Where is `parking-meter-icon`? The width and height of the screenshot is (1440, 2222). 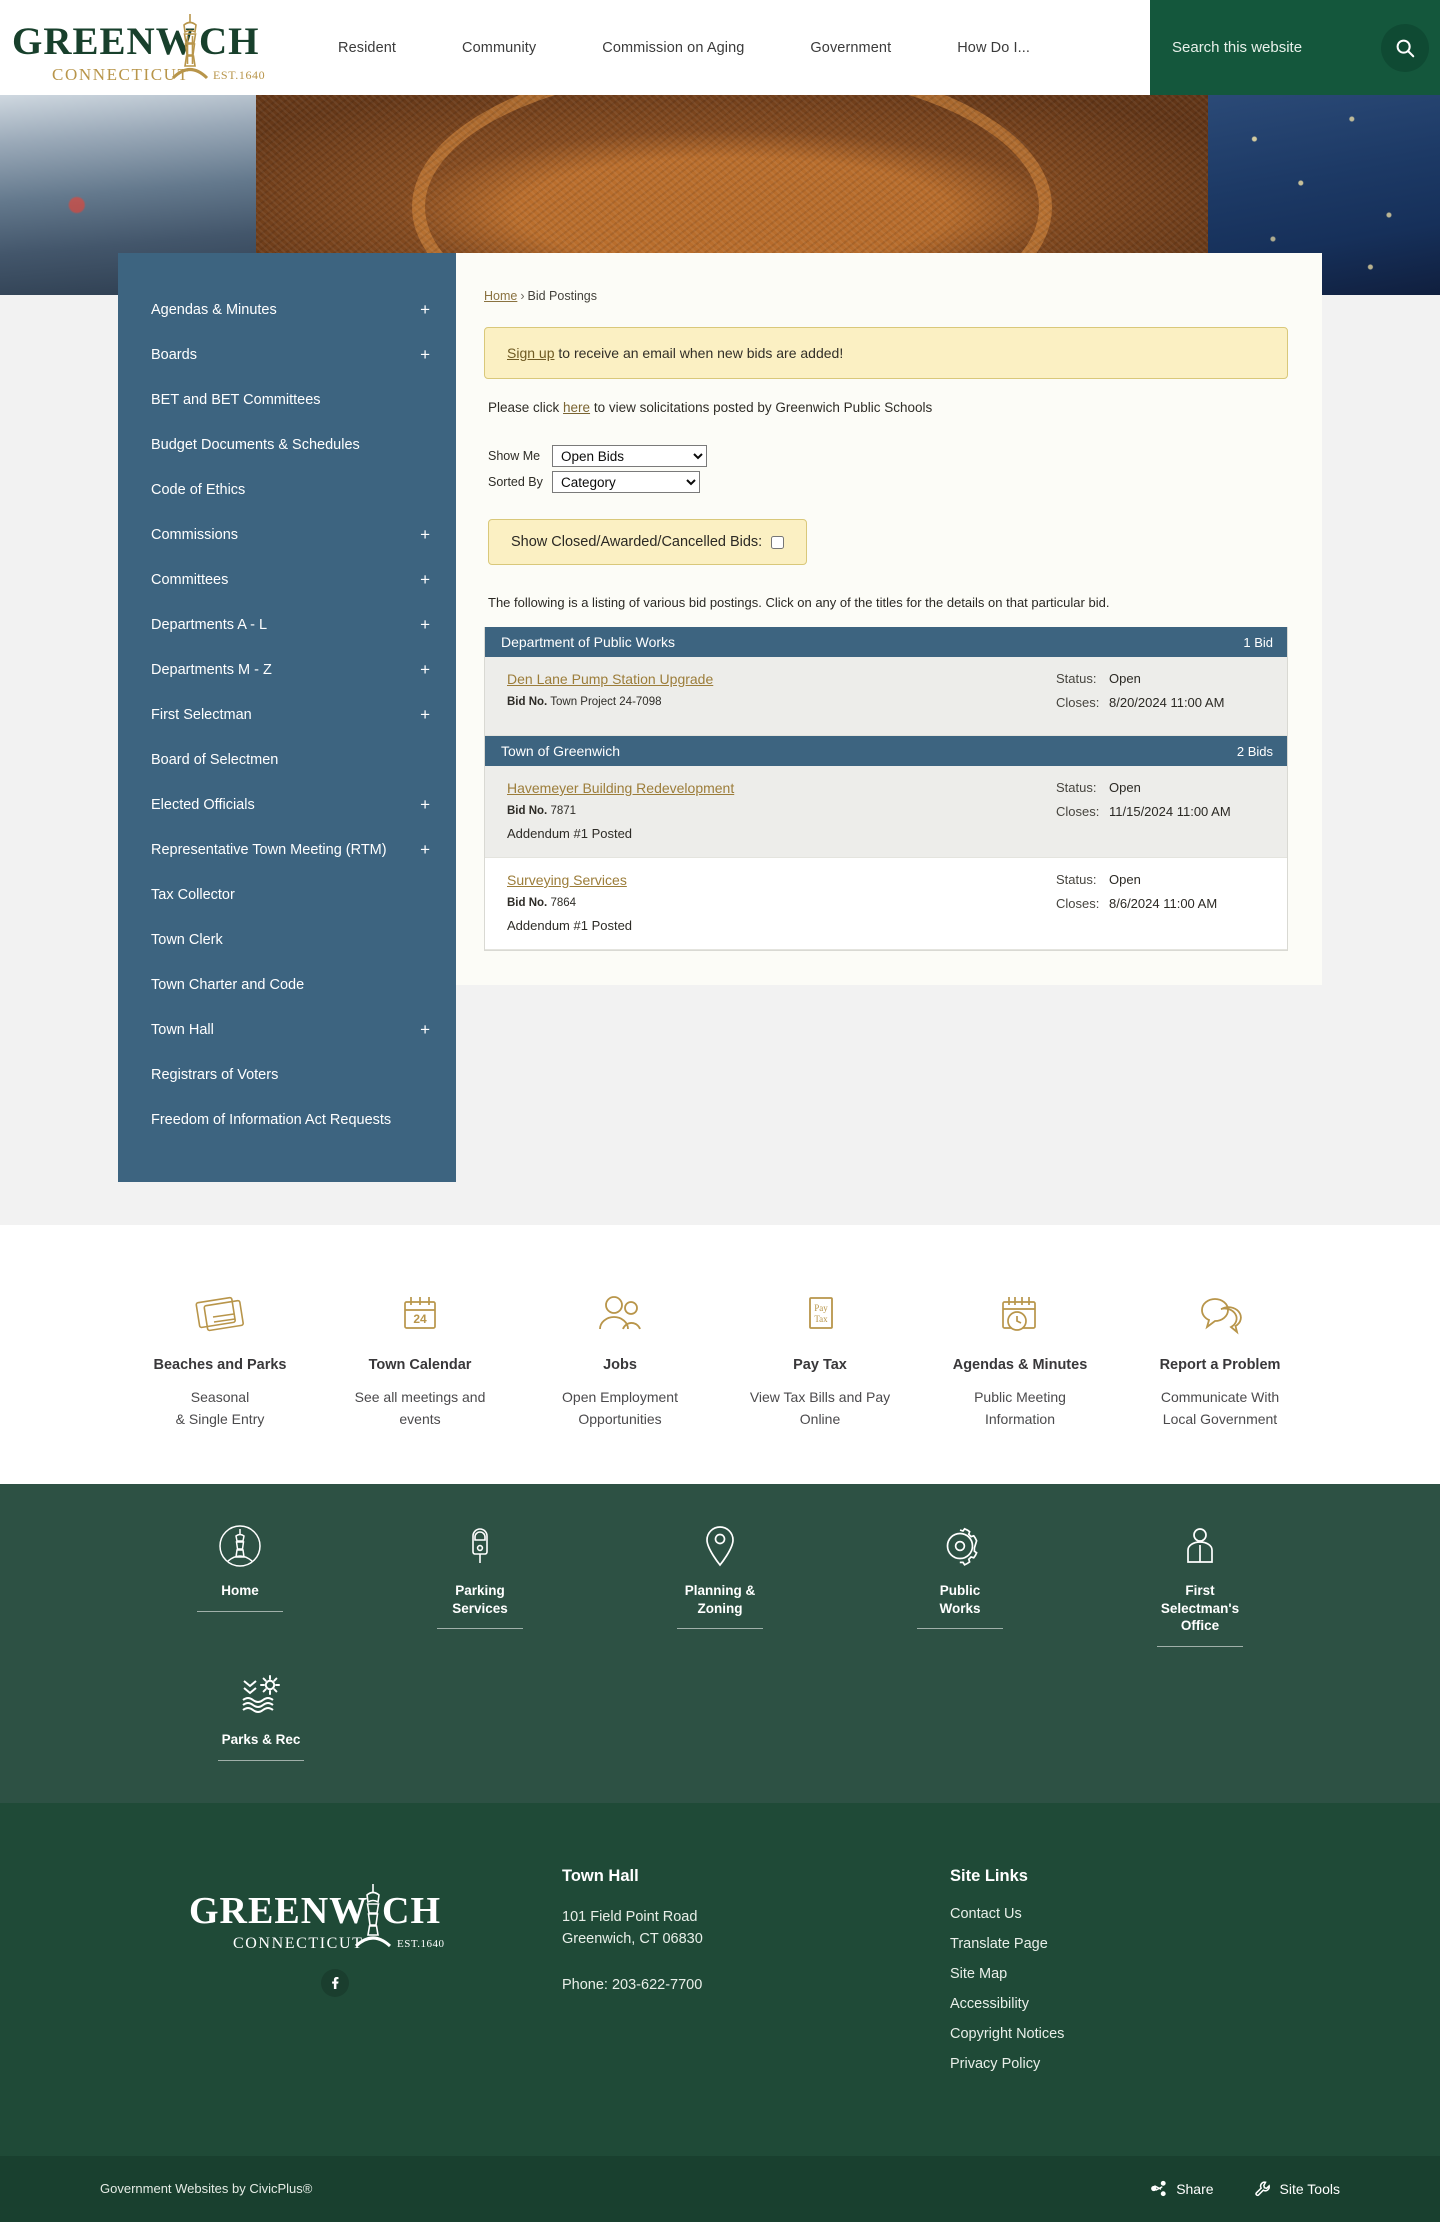
parking-meter-icon is located at coordinates (480, 1546).